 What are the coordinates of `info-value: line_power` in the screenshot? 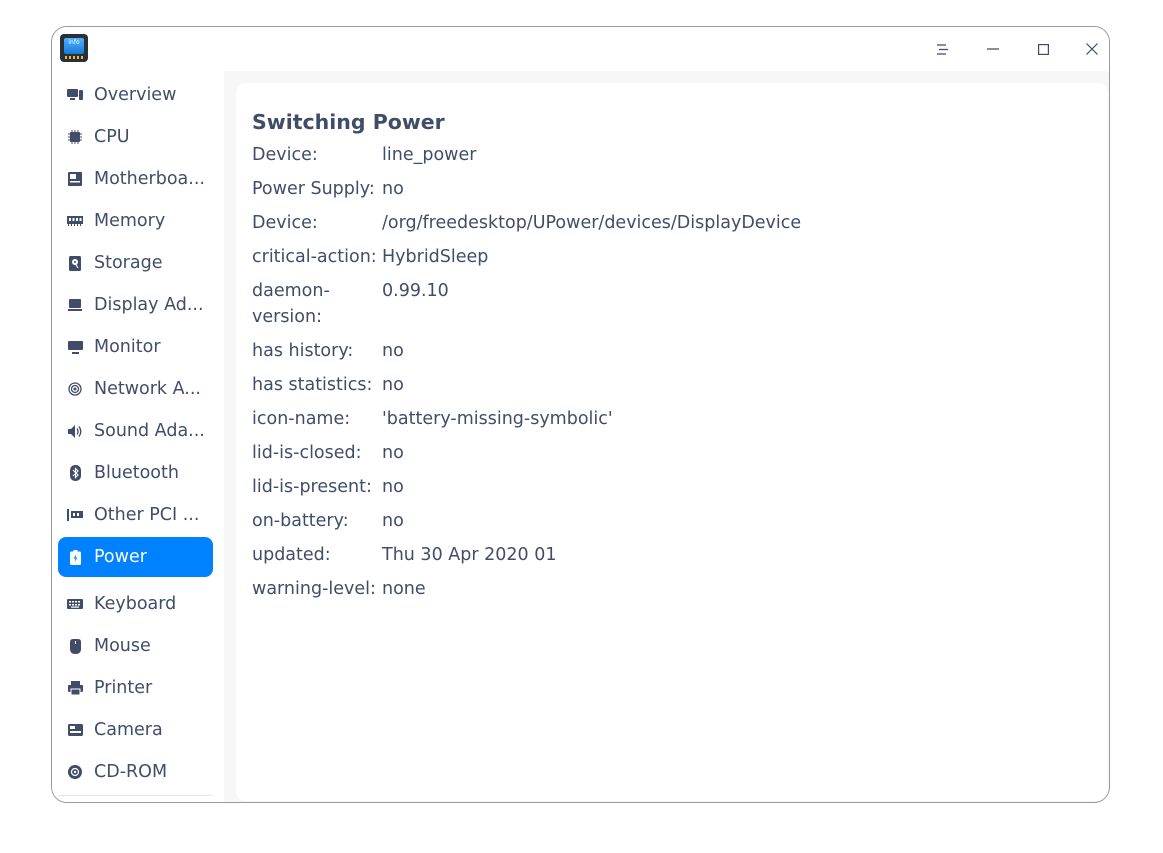 It's located at (429, 155).